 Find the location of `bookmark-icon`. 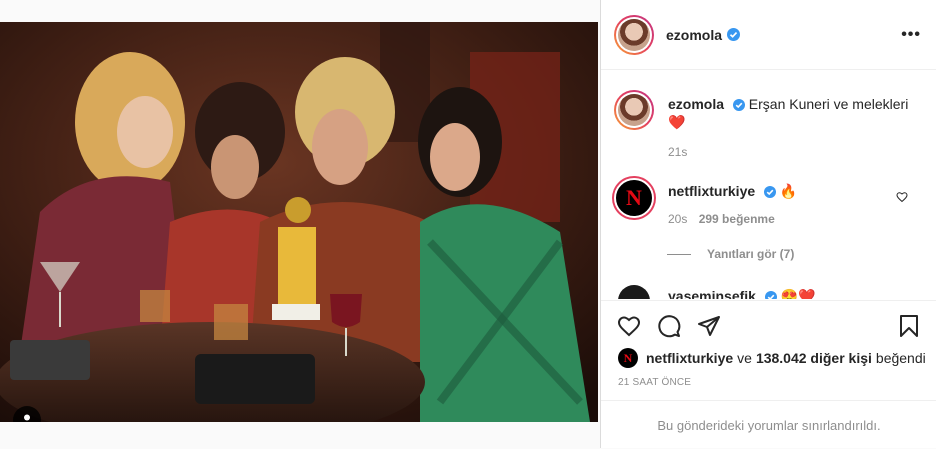

bookmark-icon is located at coordinates (909, 326).